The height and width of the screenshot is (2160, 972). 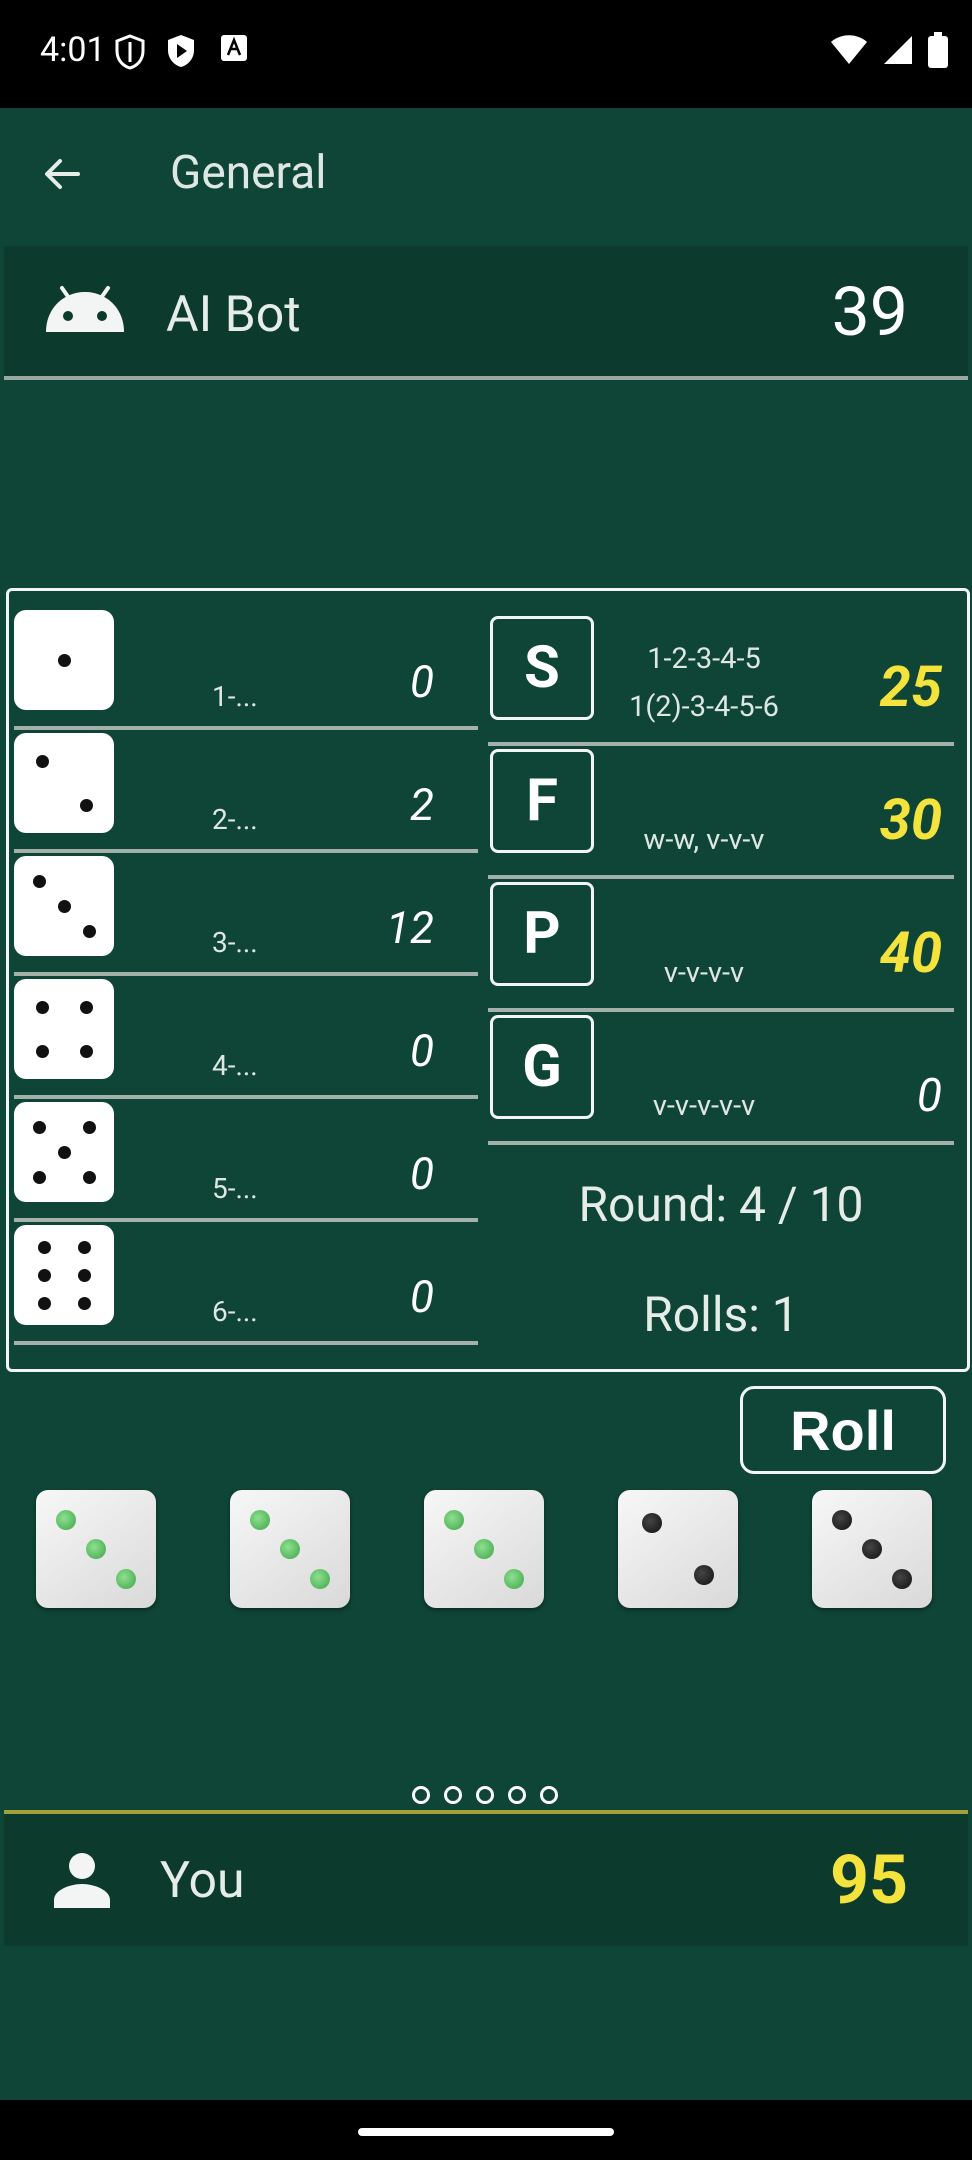 I want to click on wifi-icon, so click(x=849, y=49).